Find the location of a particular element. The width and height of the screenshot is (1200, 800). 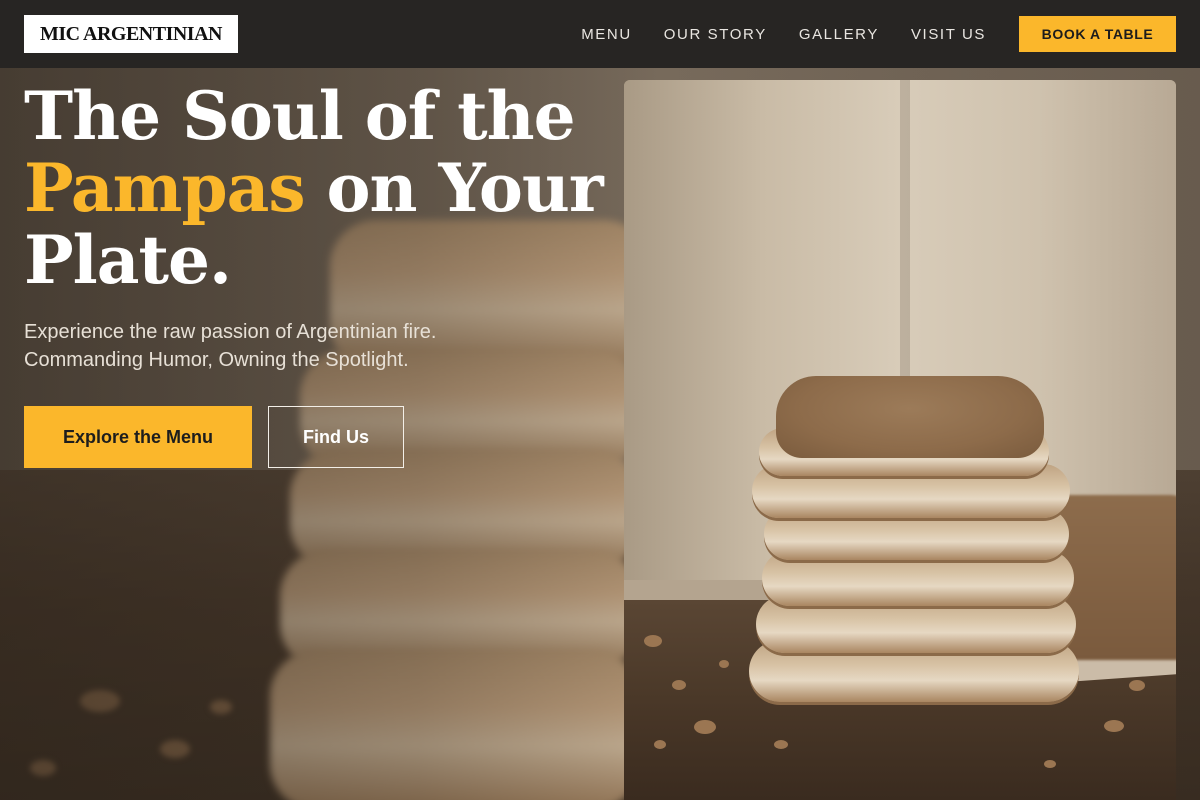

book-table-button: BOOK A TABLE is located at coordinates (1097, 34).